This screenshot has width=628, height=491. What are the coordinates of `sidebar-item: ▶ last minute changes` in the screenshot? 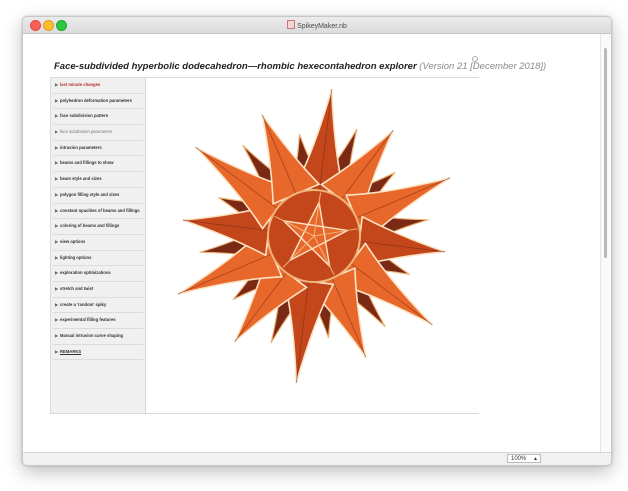 It's located at (98, 86).